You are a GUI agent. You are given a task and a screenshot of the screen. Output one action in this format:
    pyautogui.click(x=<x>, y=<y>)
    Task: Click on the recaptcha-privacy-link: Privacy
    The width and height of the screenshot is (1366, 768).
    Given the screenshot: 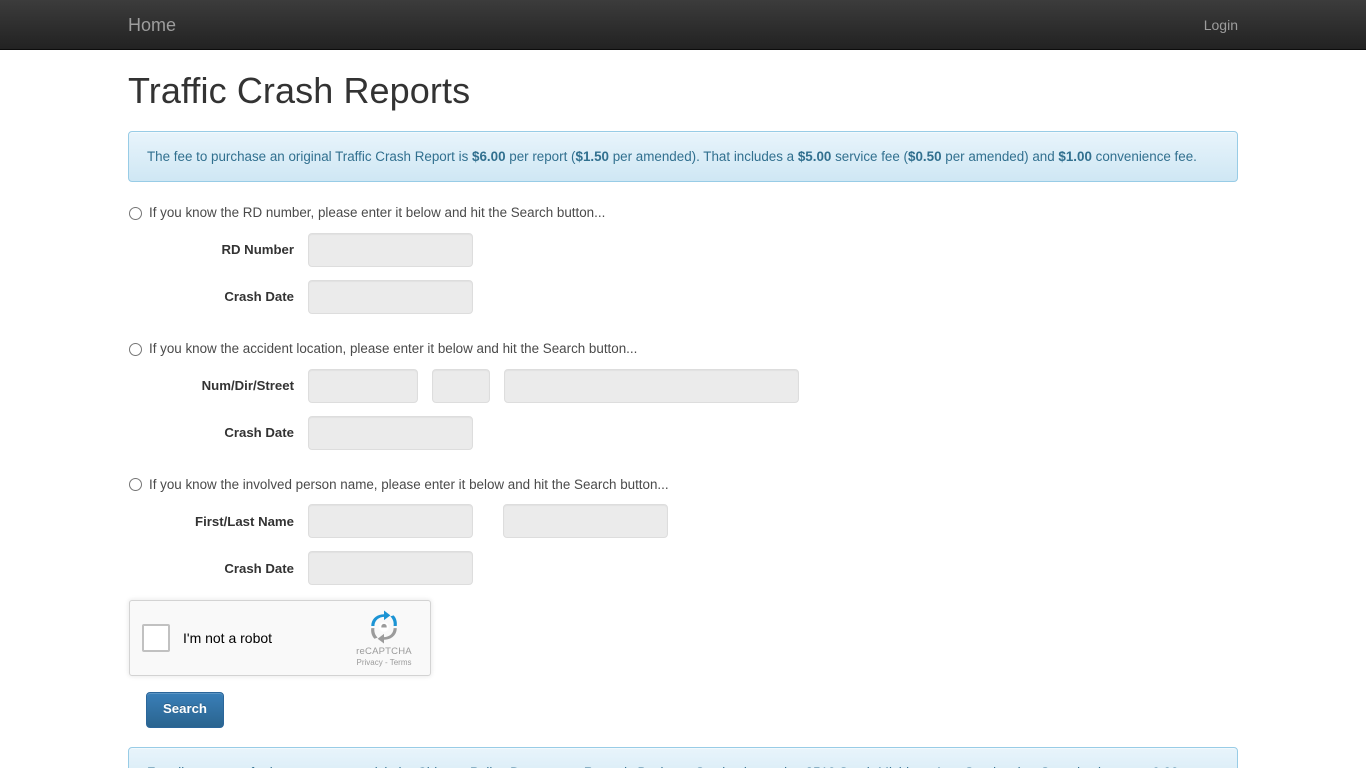 What is the action you would take?
    pyautogui.click(x=370, y=662)
    